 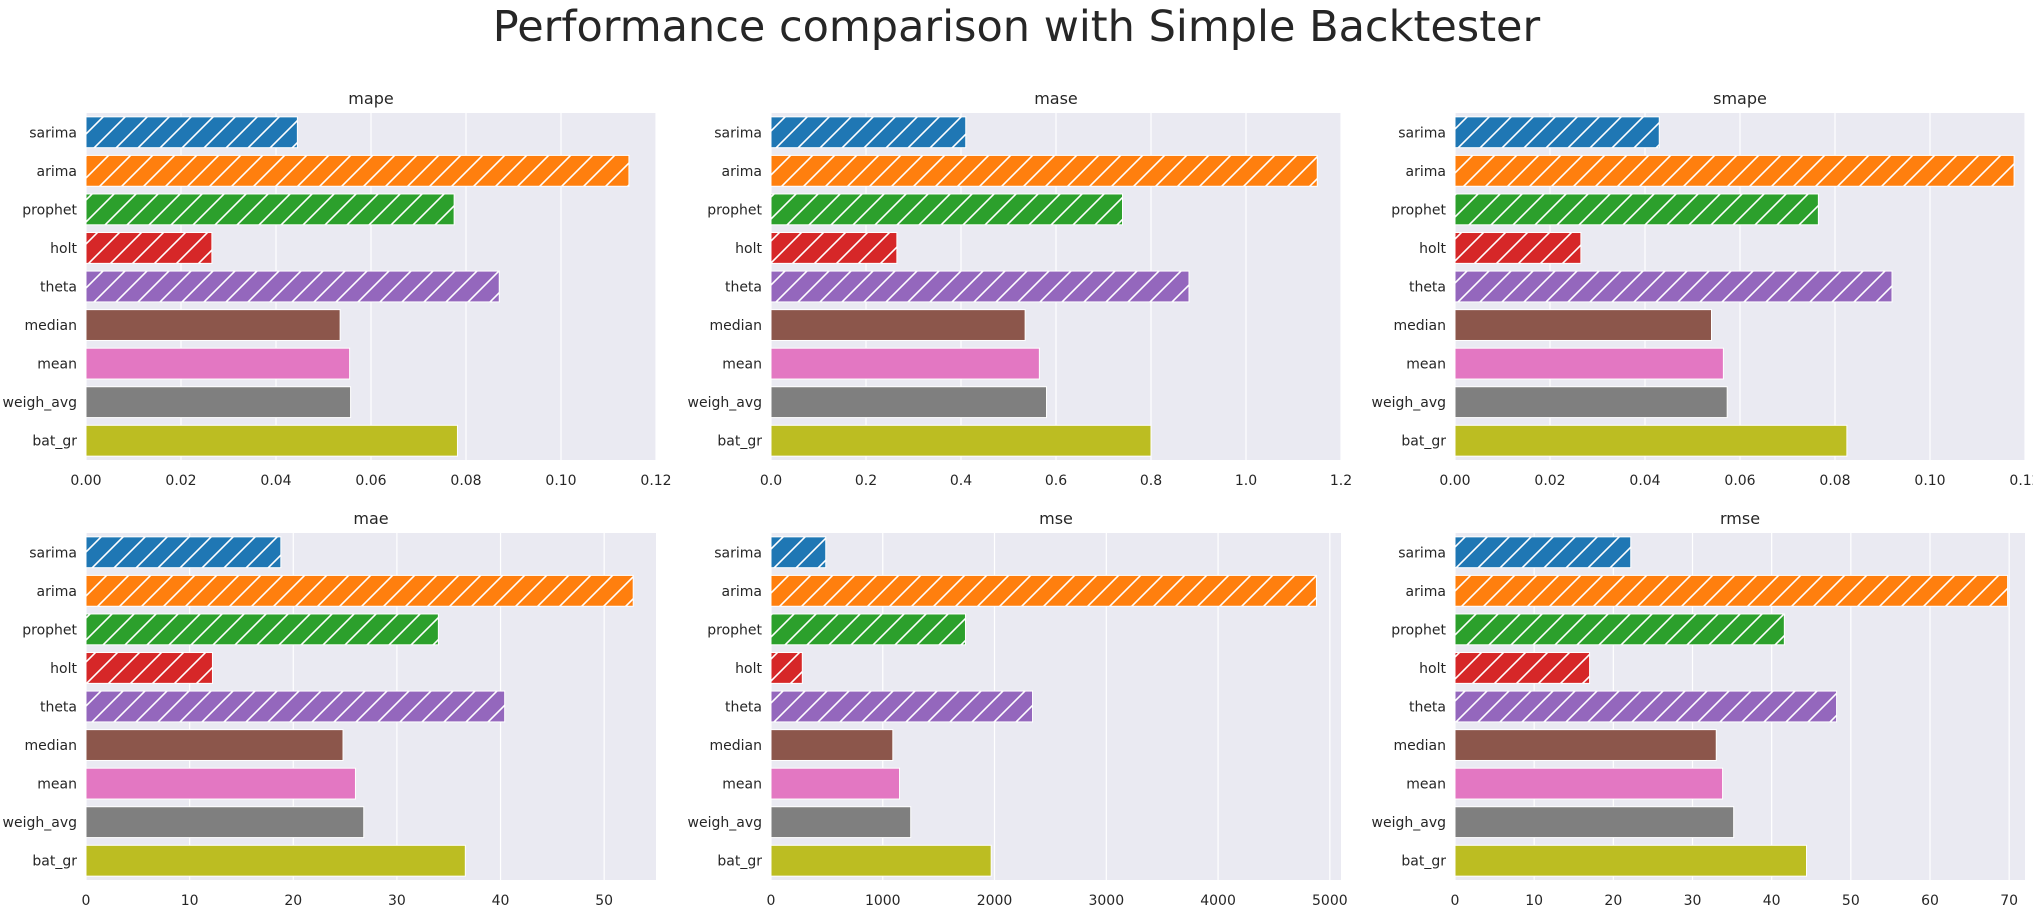 I want to click on x-tick-label: 4000, so click(x=1218, y=901).